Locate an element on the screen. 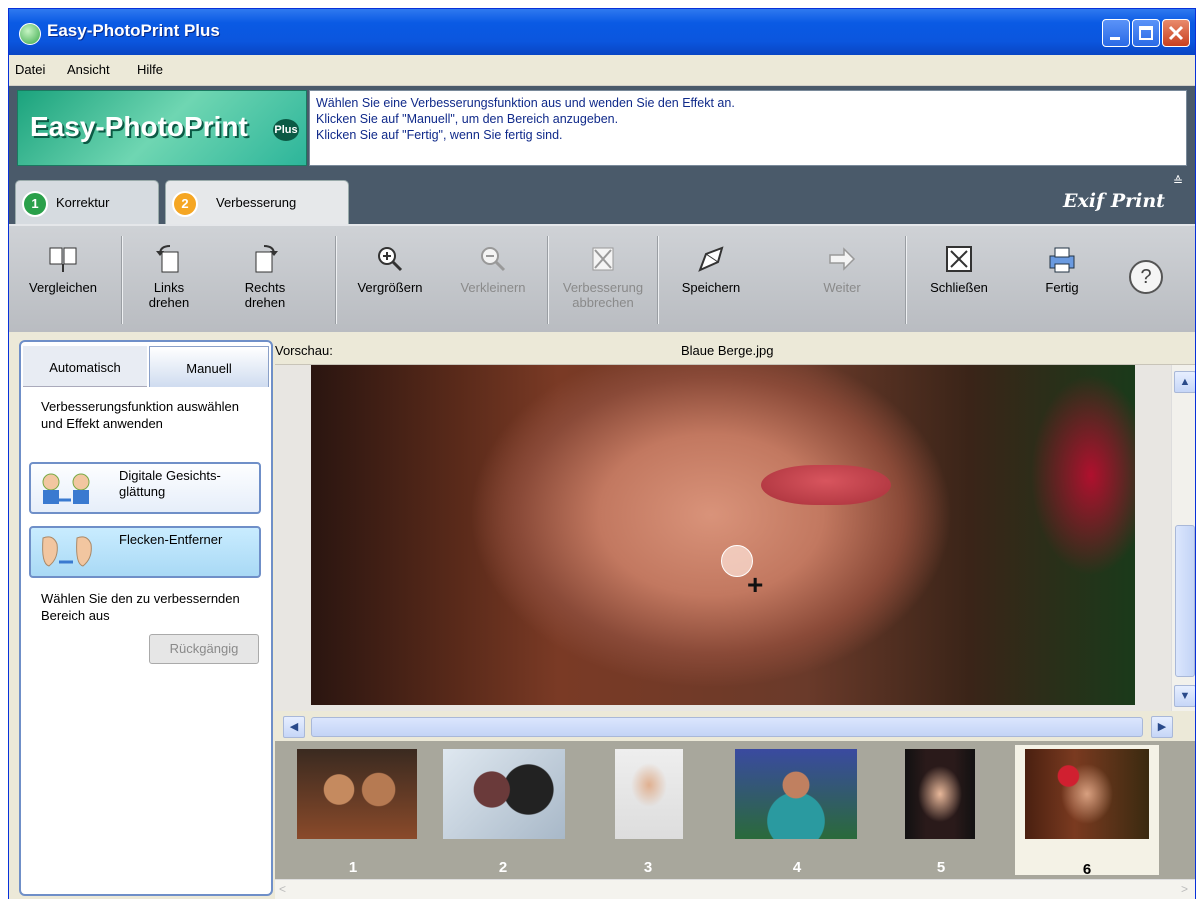  cancel-enhancement-icon is located at coordinates (603, 259).